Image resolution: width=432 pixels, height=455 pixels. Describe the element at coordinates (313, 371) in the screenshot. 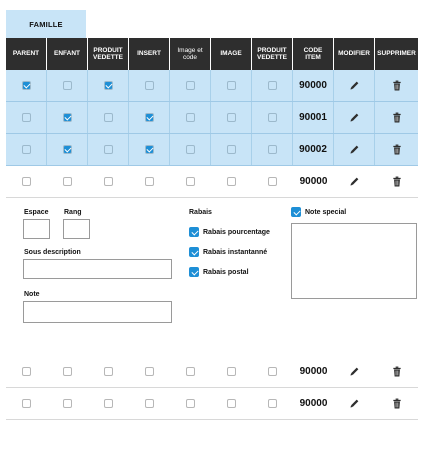

I see `code-item-value: 90000` at that location.